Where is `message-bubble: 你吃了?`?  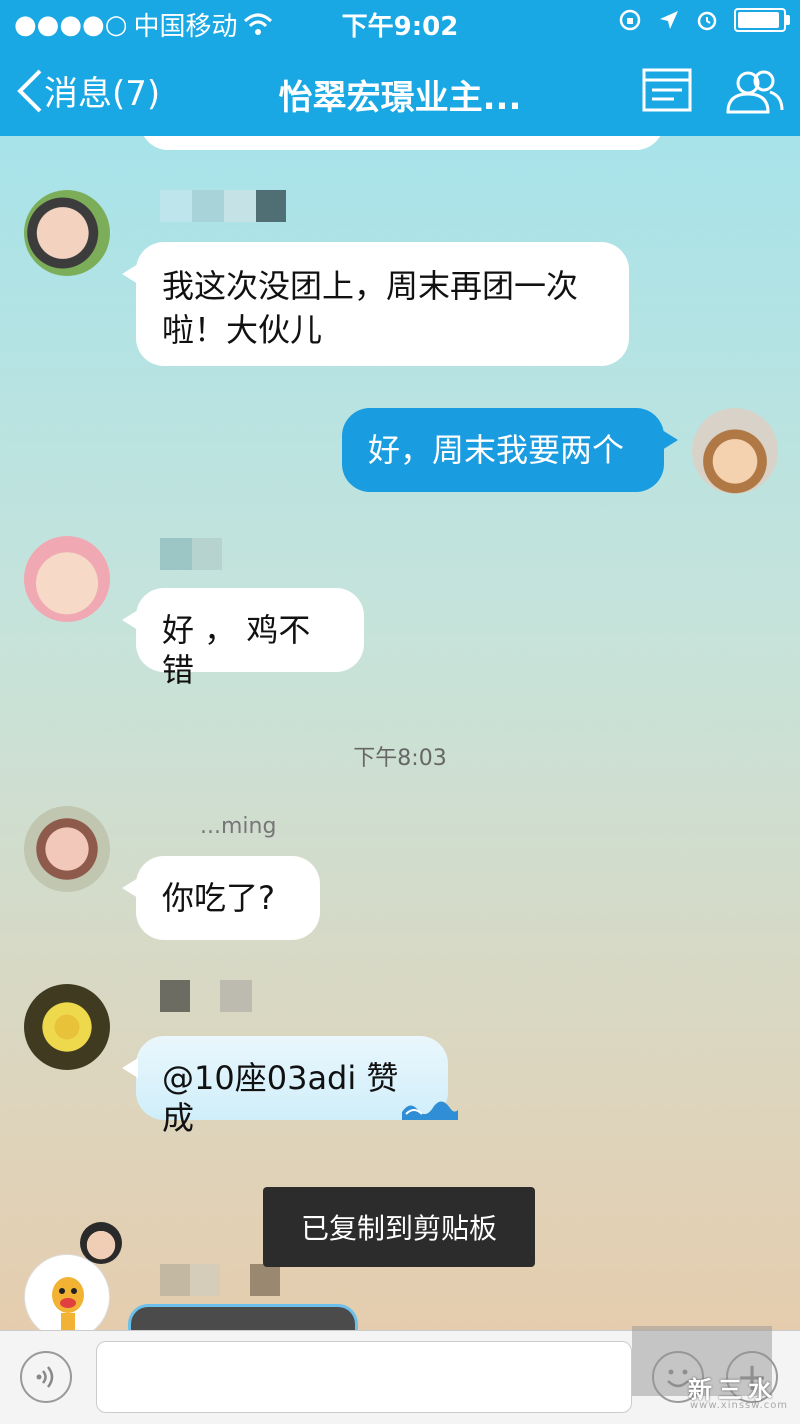
message-bubble: 你吃了? is located at coordinates (221, 898).